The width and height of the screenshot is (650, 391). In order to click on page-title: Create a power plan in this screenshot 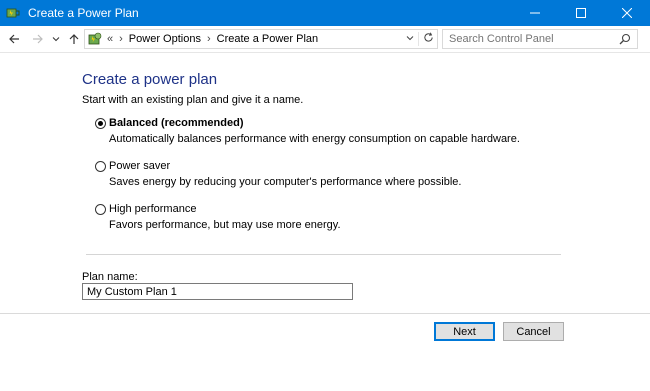, I will do `click(150, 79)`.